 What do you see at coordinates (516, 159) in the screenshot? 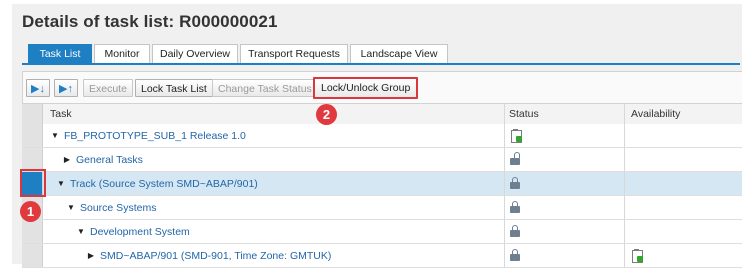
I see `unlocked-icon` at bounding box center [516, 159].